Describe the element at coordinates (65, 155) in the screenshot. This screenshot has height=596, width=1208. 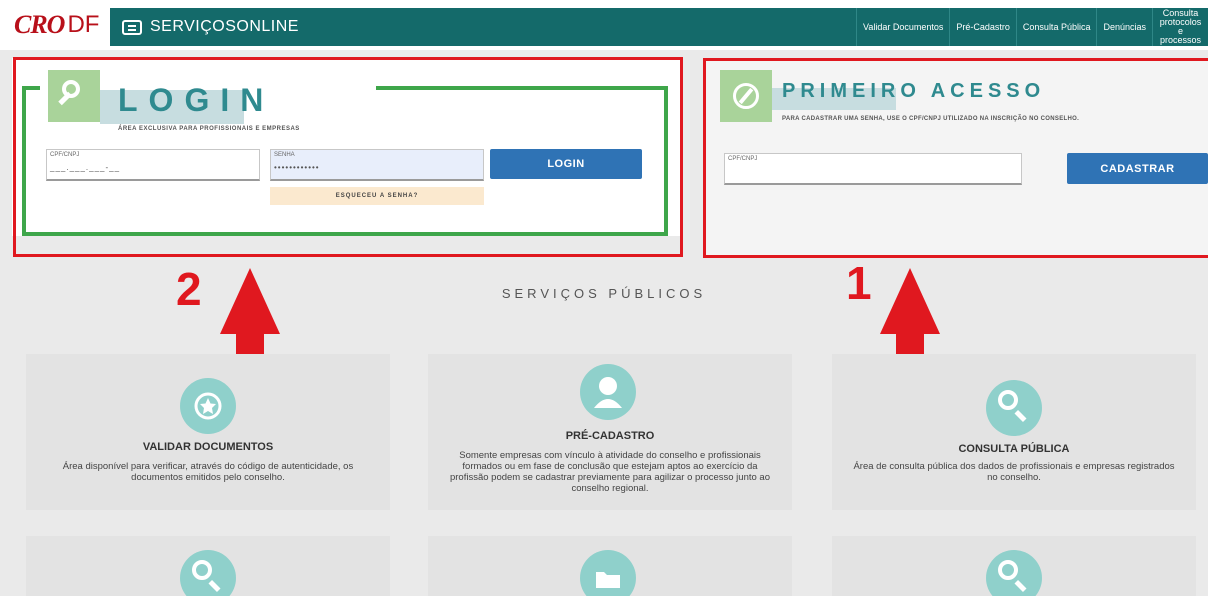
I see `cpf-field-label: CPF/CNPJ` at that location.